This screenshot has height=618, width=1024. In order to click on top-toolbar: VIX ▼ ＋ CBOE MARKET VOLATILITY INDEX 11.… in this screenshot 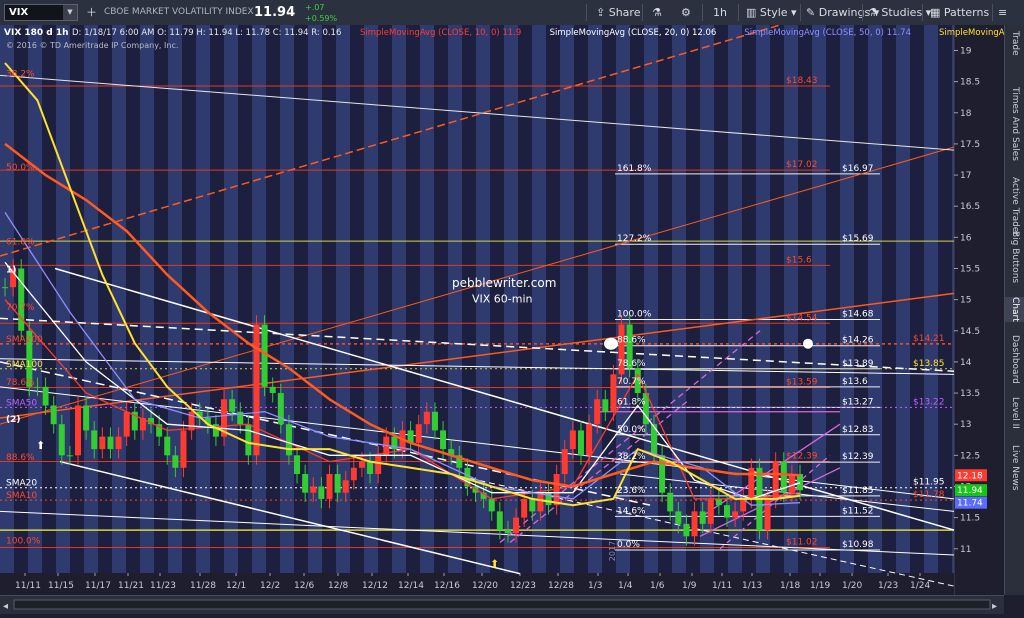, I will do `click(512, 13)`.